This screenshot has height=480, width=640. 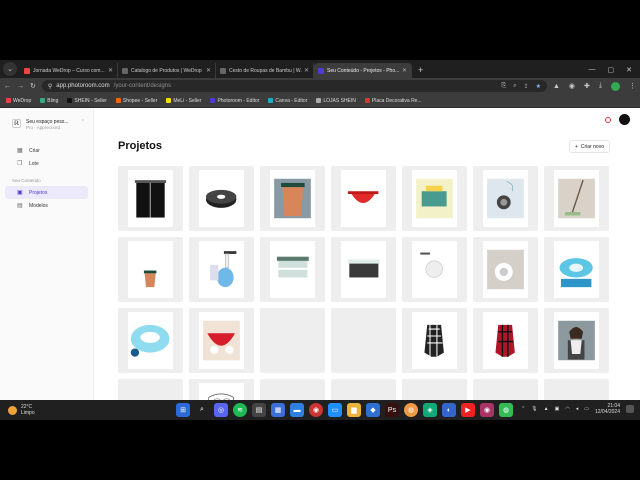 I want to click on chrome-icon: ◍, so click(x=411, y=410).